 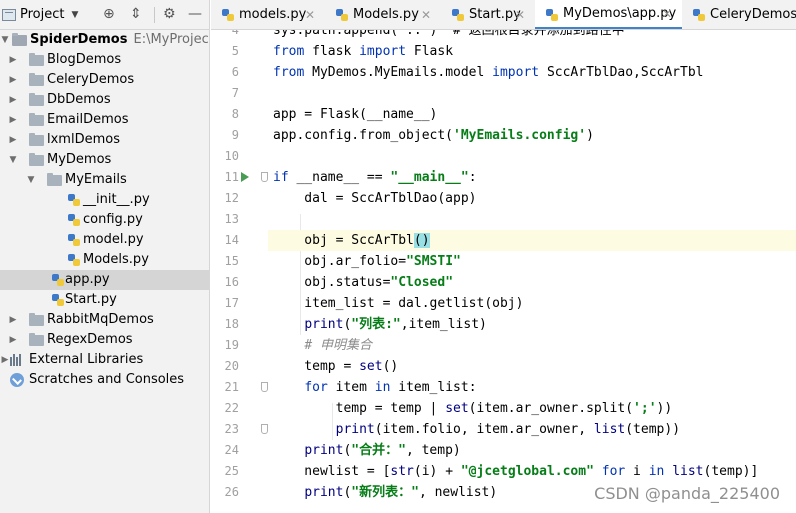 I want to click on gear-icon: ⚙, so click(x=169, y=14).